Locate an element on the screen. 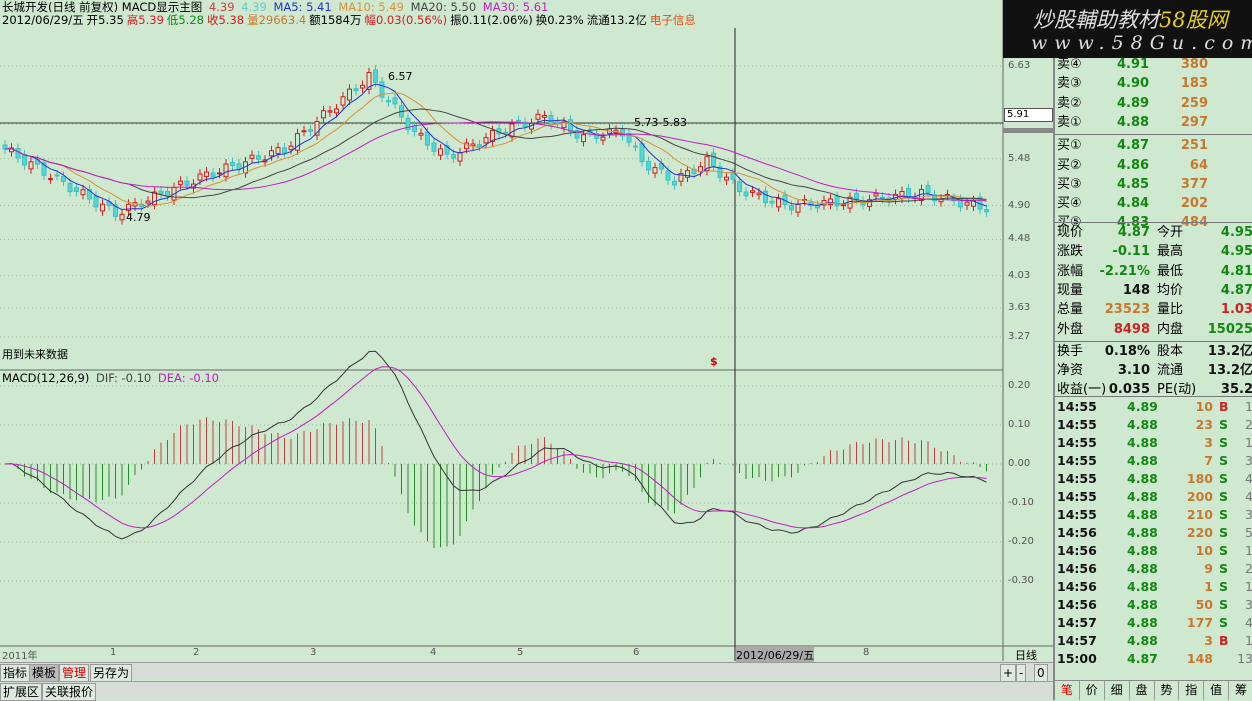 Image resolution: width=1252 pixels, height=701 pixels. tick-volume: 1 is located at coordinates (1208, 586).